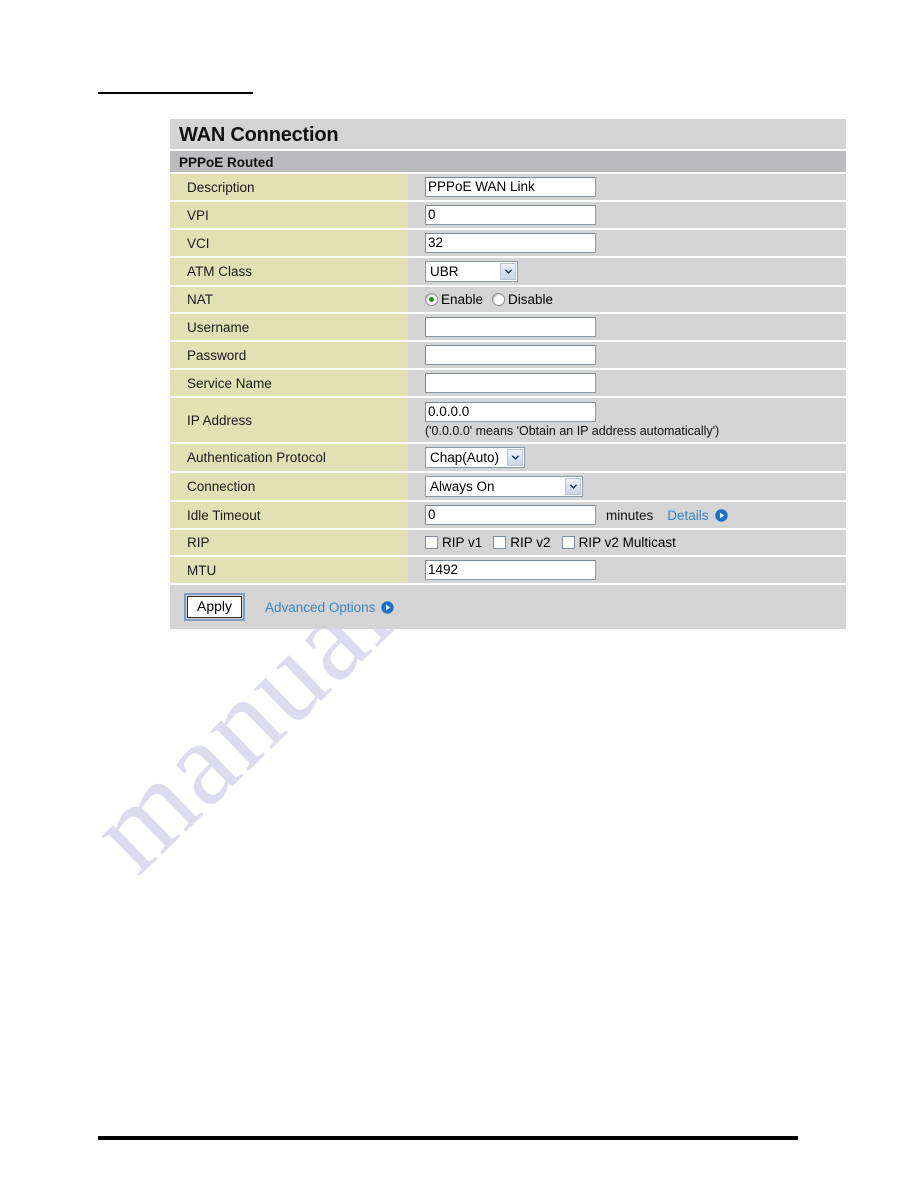 The height and width of the screenshot is (1188, 918). I want to click on control-idle-timeout: minutes Details, so click(635, 515).